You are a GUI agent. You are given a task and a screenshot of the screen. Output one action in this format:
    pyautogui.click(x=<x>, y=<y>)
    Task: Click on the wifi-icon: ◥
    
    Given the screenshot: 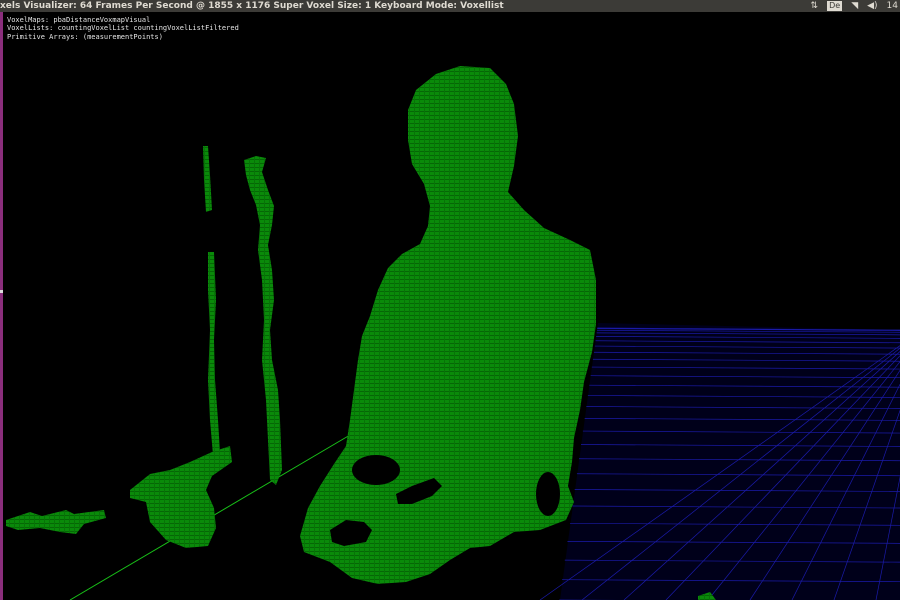 What is the action you would take?
    pyautogui.click(x=854, y=6)
    